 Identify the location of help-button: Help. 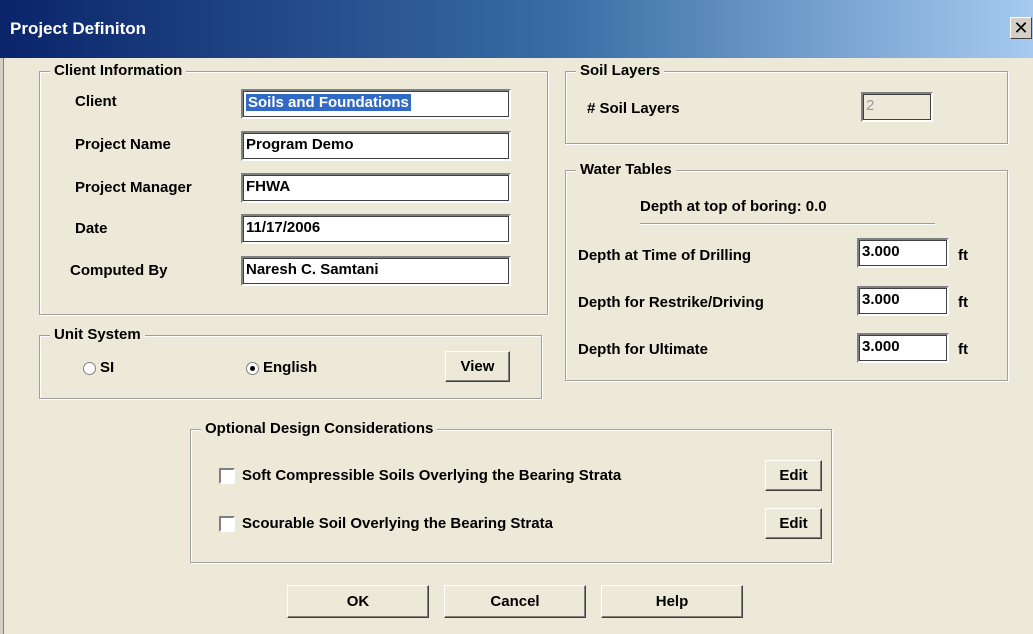
(672, 601).